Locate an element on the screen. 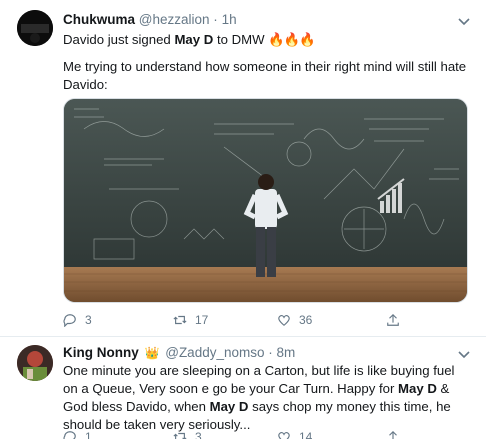 This screenshot has width=486, height=439. tweet-header: King Nonny 👑 @Zaddy_nomso · 8m is located at coordinates (179, 354).